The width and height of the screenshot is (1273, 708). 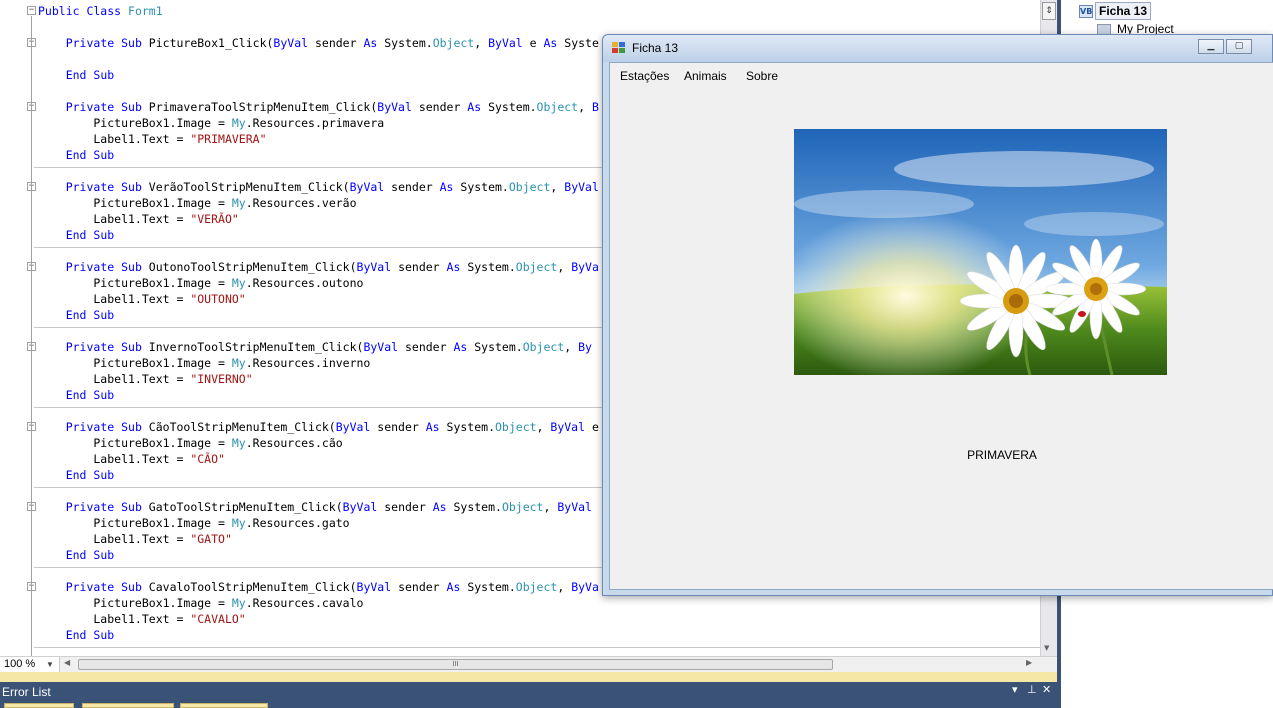 I want to click on icon-square-blue, so click(x=622, y=44).